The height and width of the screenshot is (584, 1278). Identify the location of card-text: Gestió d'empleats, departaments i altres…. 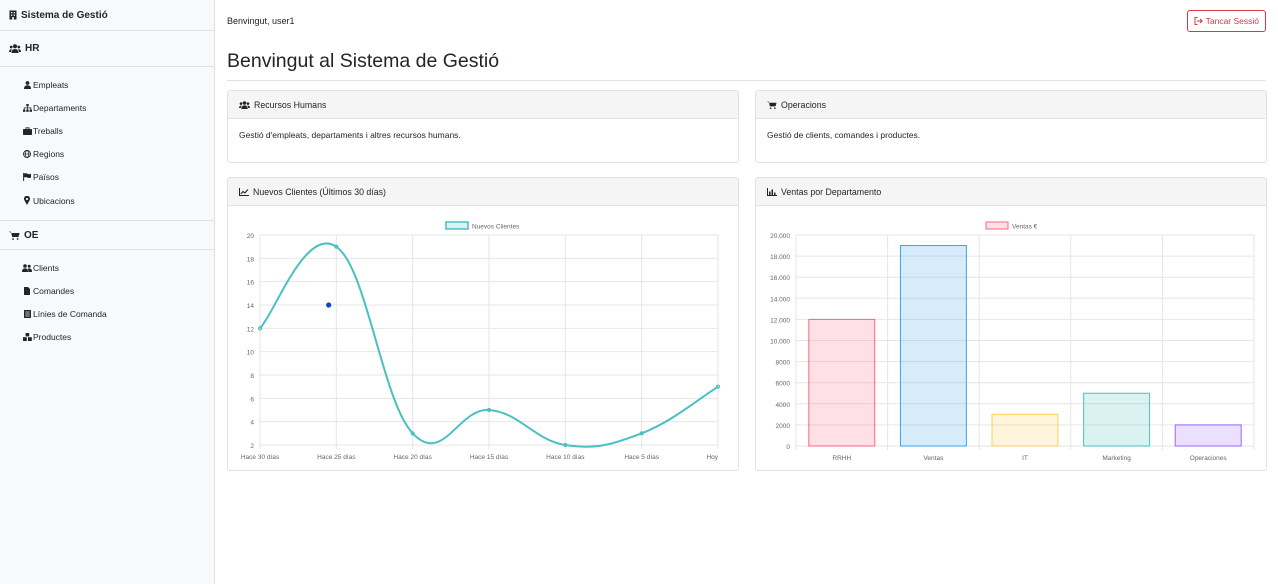
(350, 135).